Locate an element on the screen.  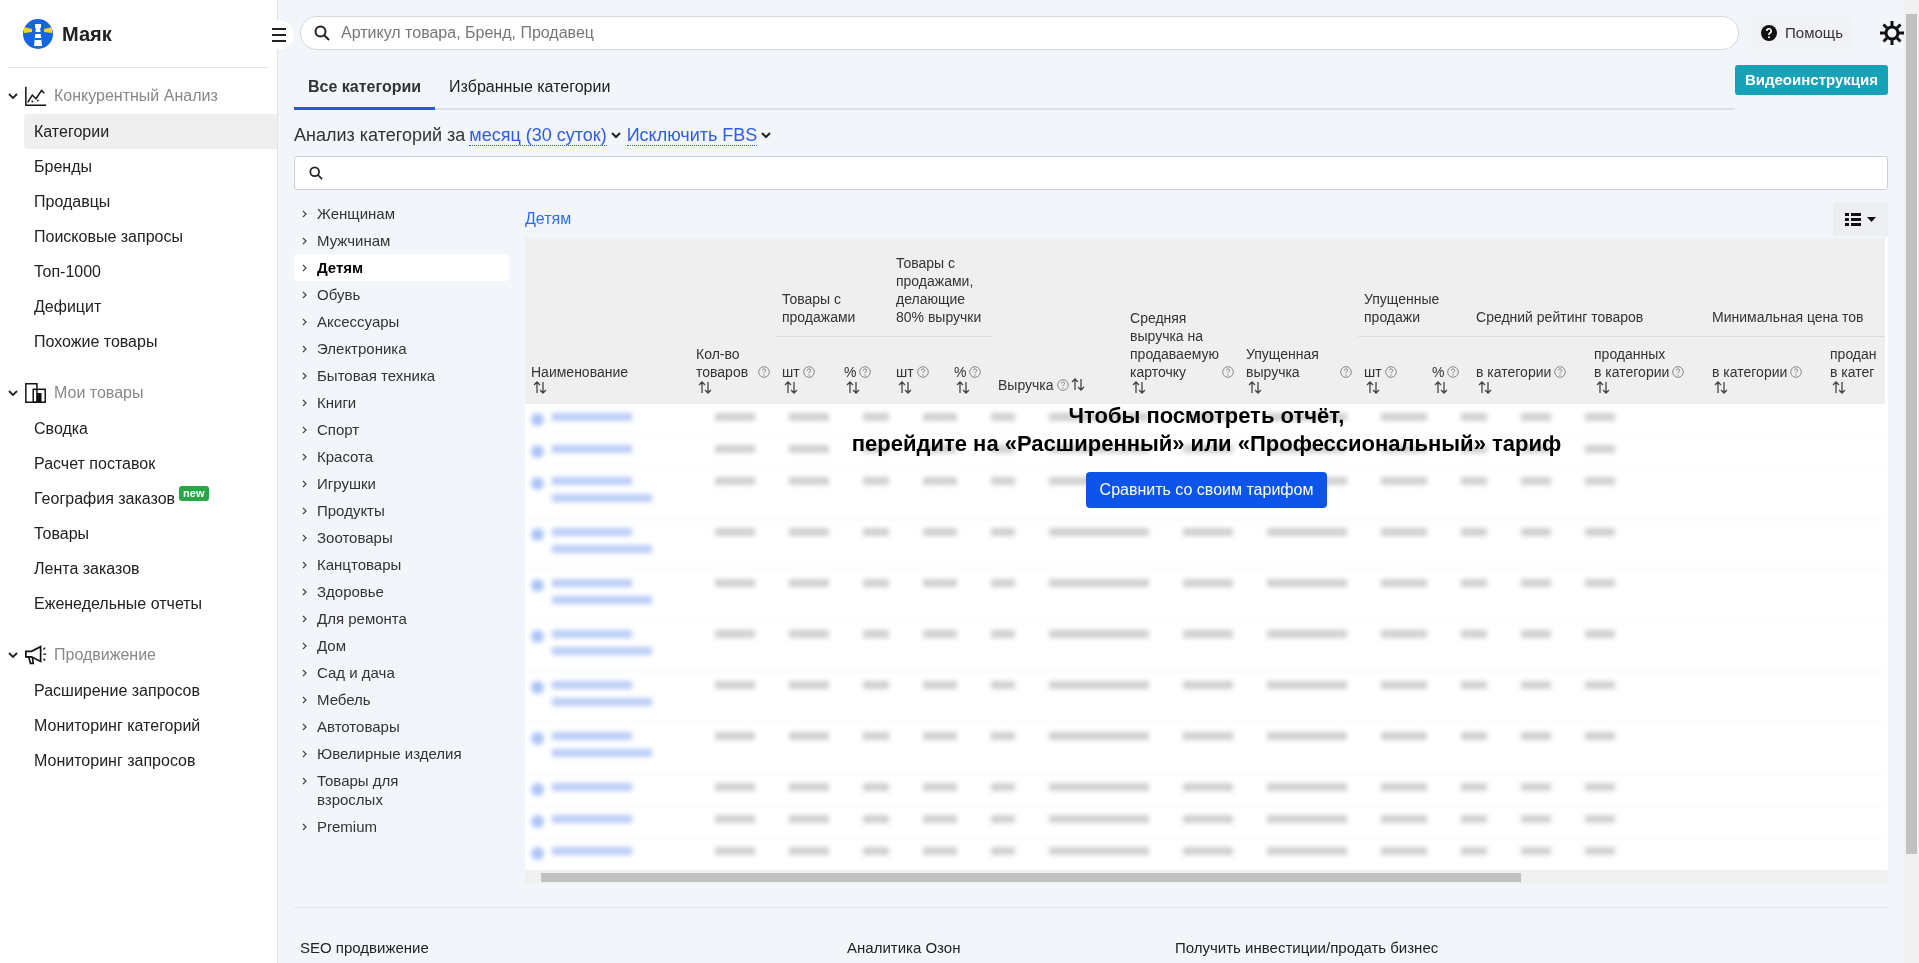
filter-search-field is located at coordinates (1091, 173).